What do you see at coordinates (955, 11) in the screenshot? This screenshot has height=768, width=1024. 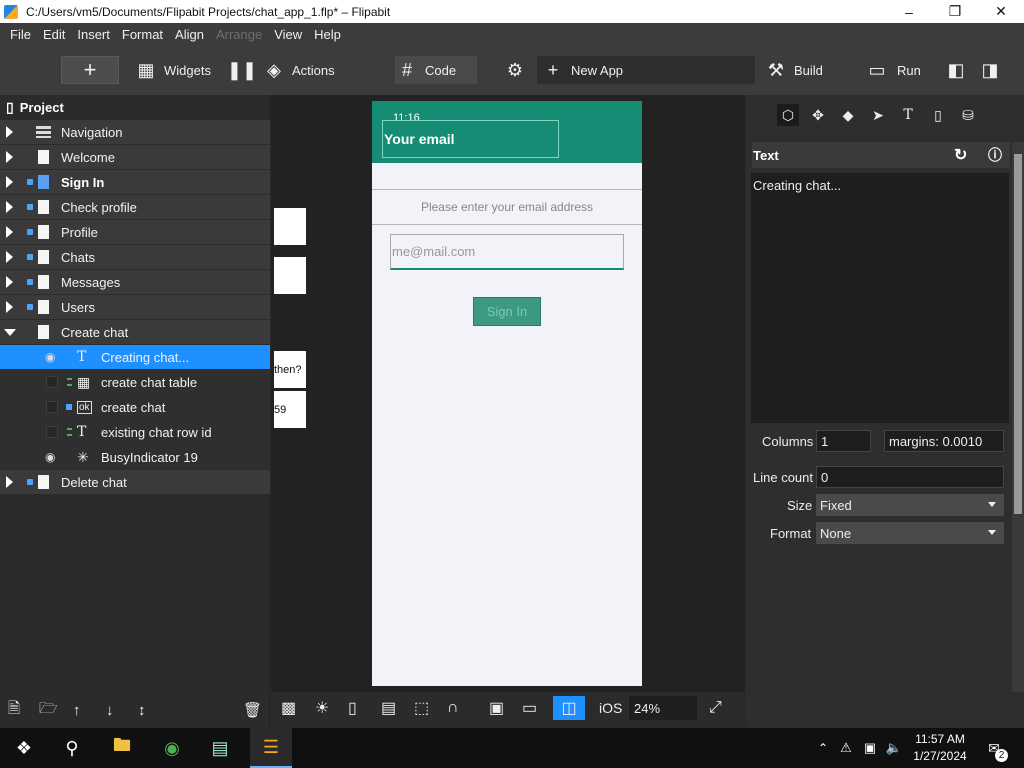 I see `maximize-button: ❐` at bounding box center [955, 11].